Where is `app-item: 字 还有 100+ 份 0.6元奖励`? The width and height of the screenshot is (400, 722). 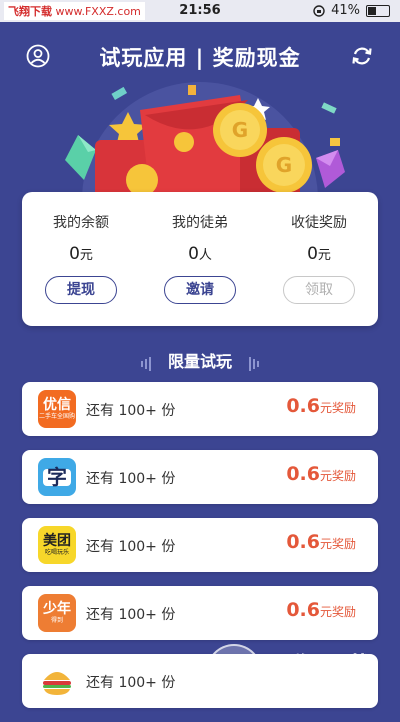
app-item: 字 还有 100+ 份 0.6元奖励 is located at coordinates (200, 477).